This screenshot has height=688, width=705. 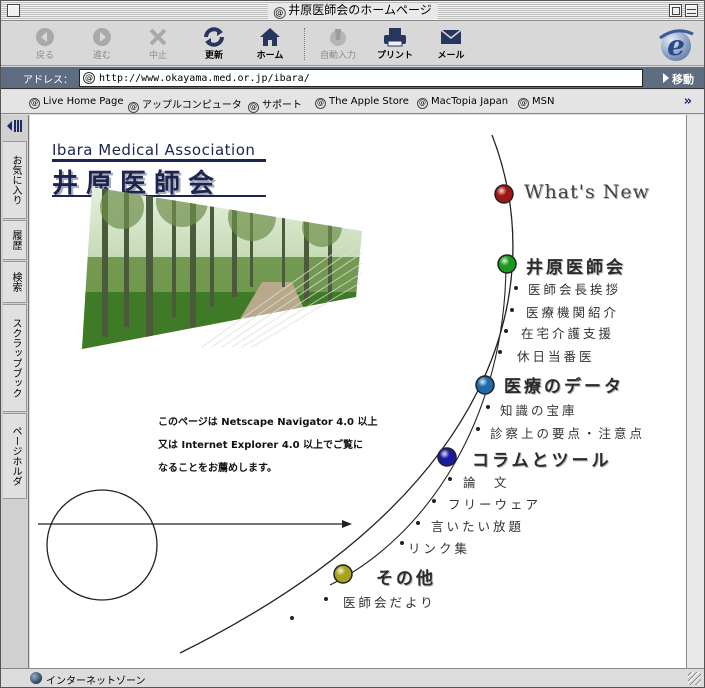 What do you see at coordinates (507, 264) in the screenshot?
I see `ibara-orb-icon` at bounding box center [507, 264].